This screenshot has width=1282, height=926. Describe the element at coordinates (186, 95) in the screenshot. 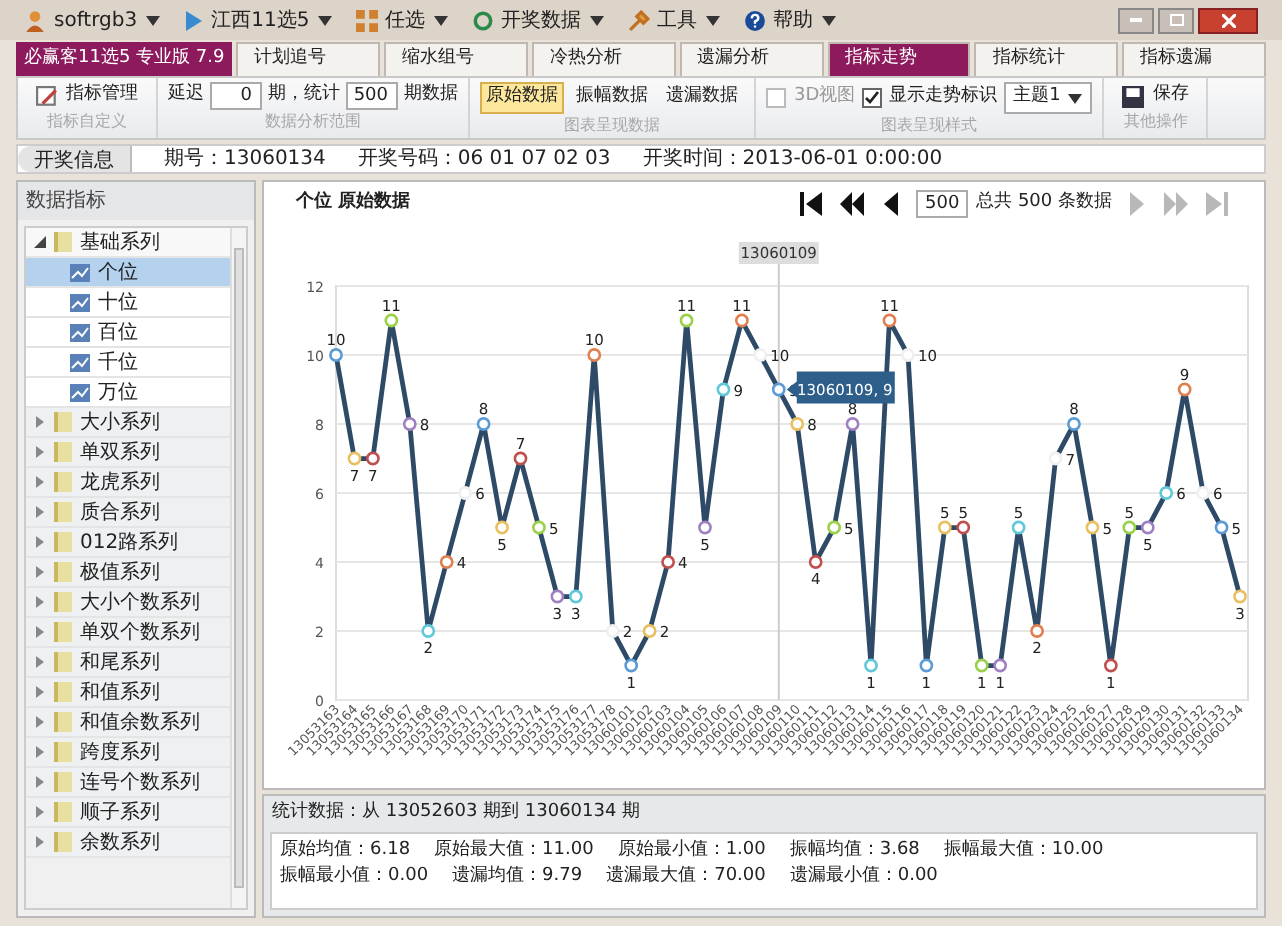

I see `range-label: 延迟` at that location.